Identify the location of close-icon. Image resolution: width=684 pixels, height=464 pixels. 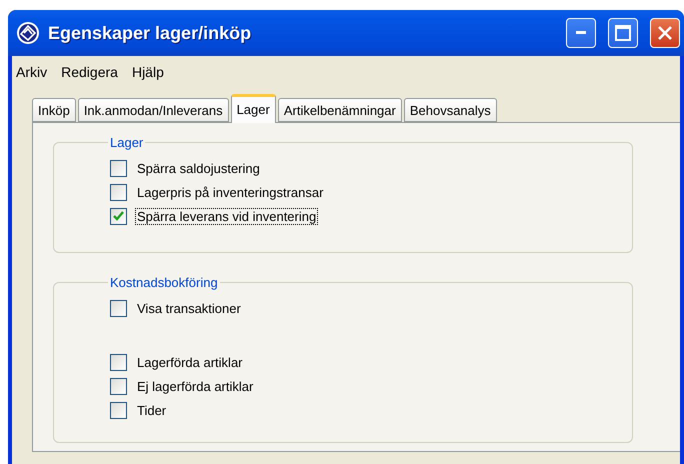
(665, 33).